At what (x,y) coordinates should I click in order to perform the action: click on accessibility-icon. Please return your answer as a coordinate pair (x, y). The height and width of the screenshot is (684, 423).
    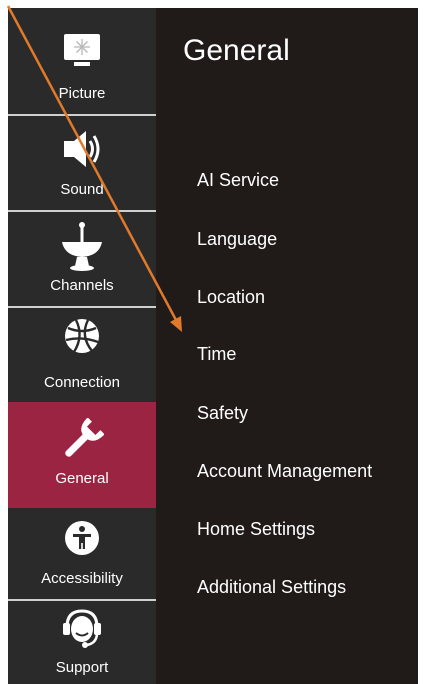
    Looking at the image, I should click on (82, 540).